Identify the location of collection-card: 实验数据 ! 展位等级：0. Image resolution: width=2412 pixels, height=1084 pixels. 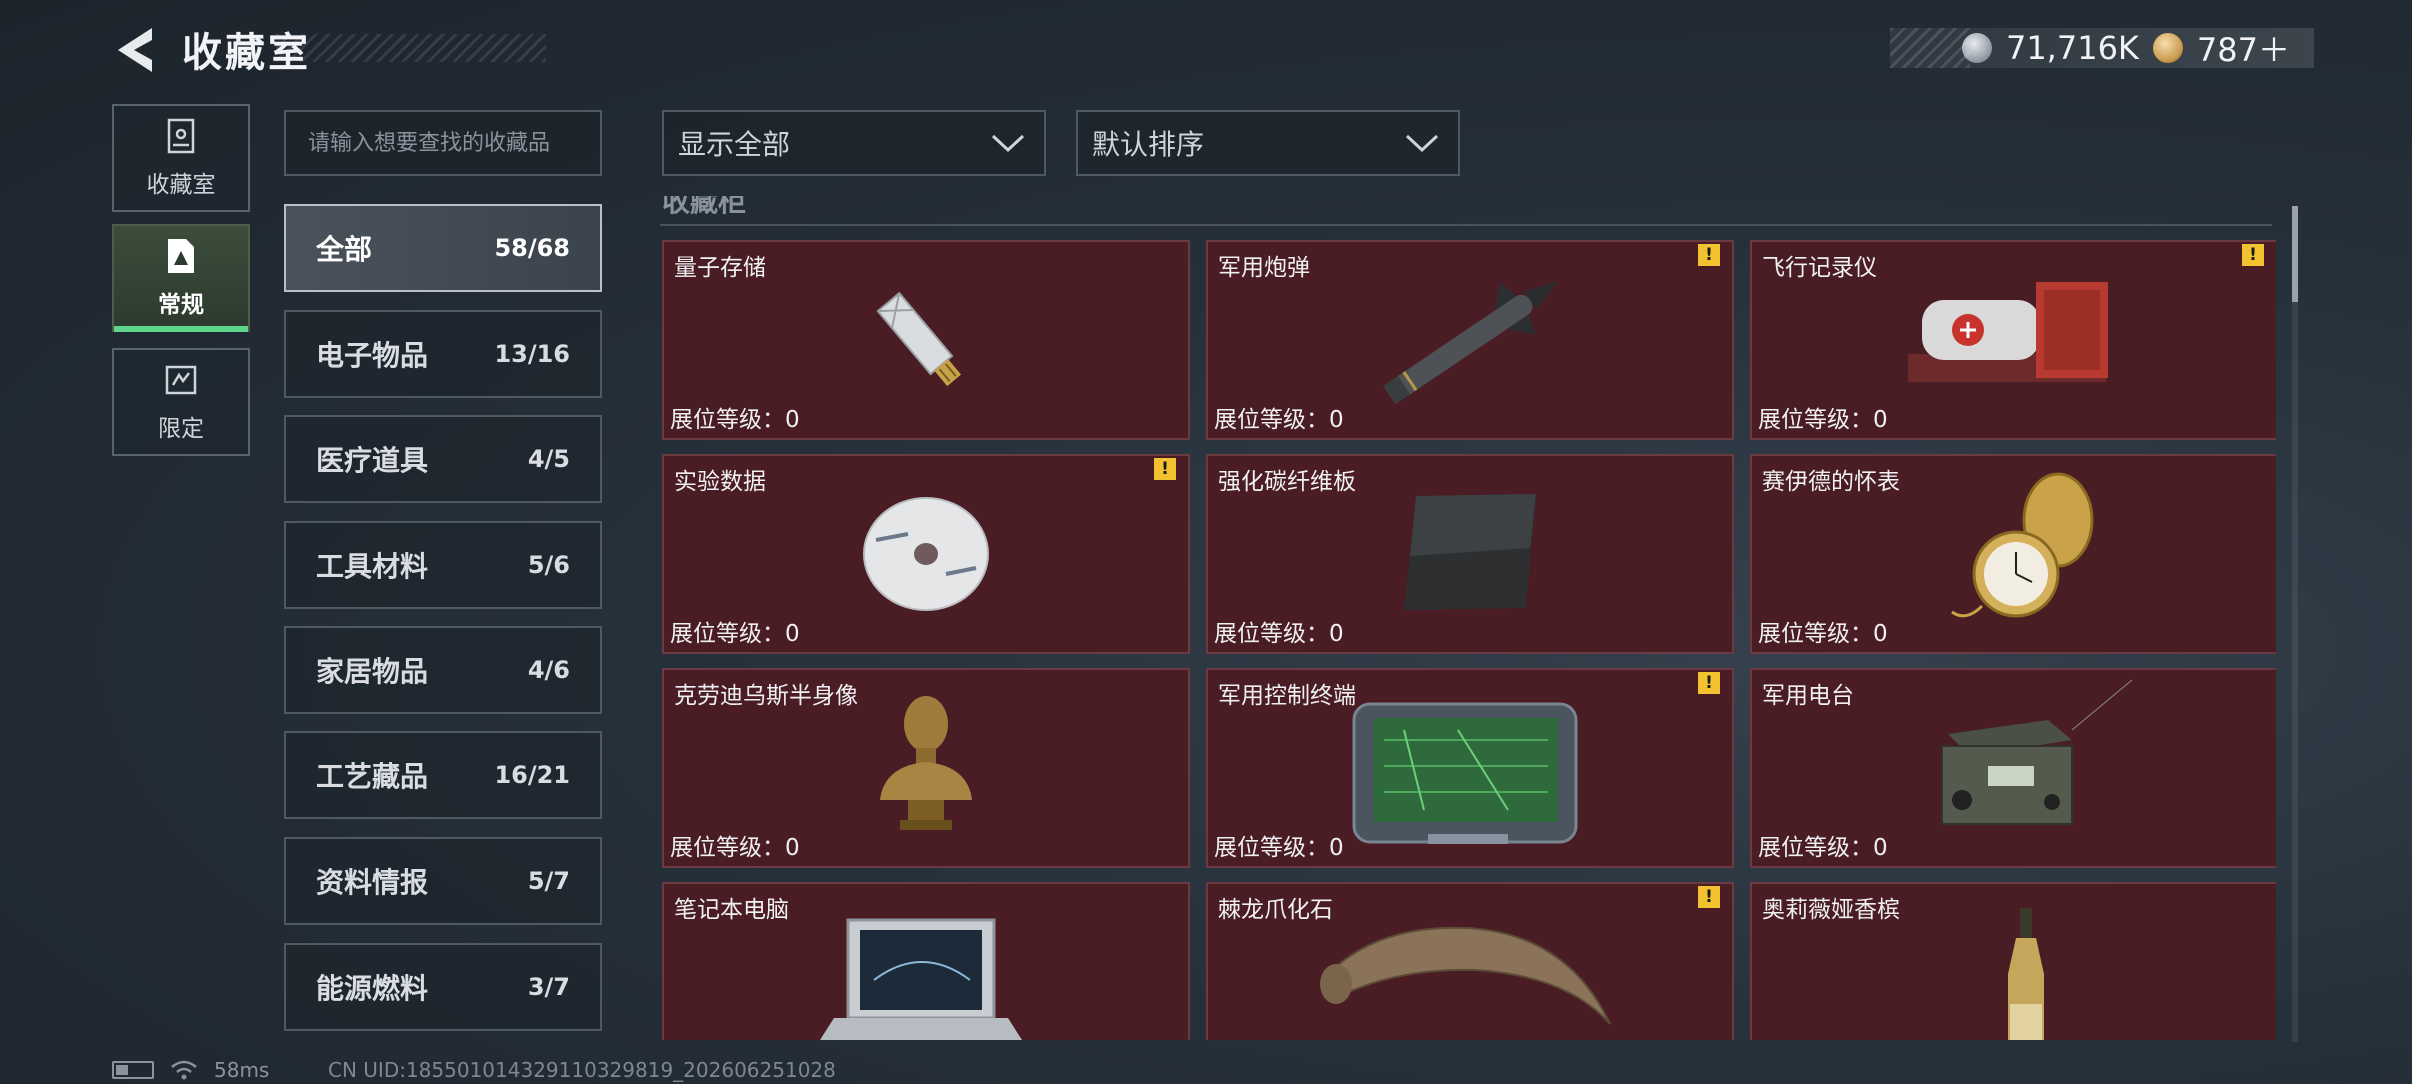
(926, 554).